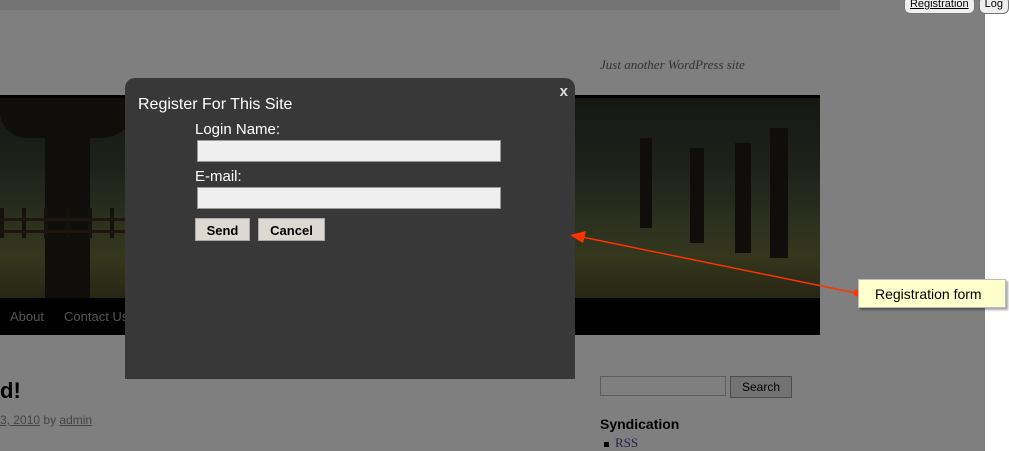  I want to click on annotation-arrow, so click(715, 264).